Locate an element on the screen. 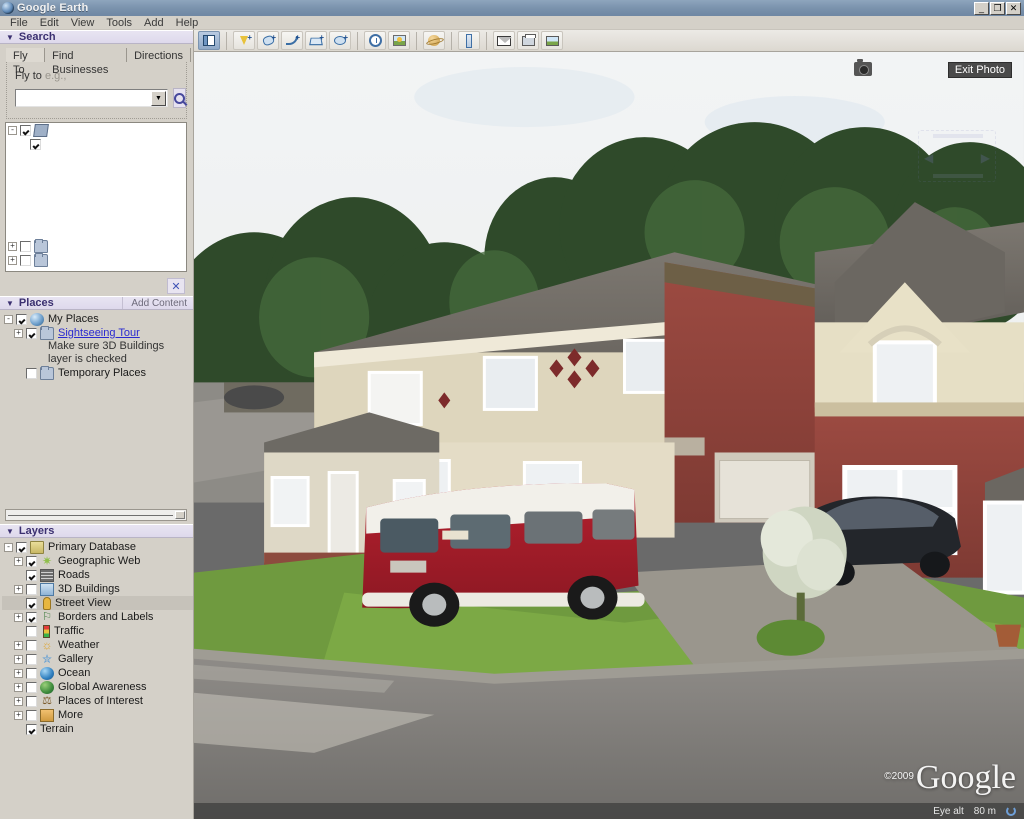 The height and width of the screenshot is (819, 1024). menu-file: File is located at coordinates (19, 23).